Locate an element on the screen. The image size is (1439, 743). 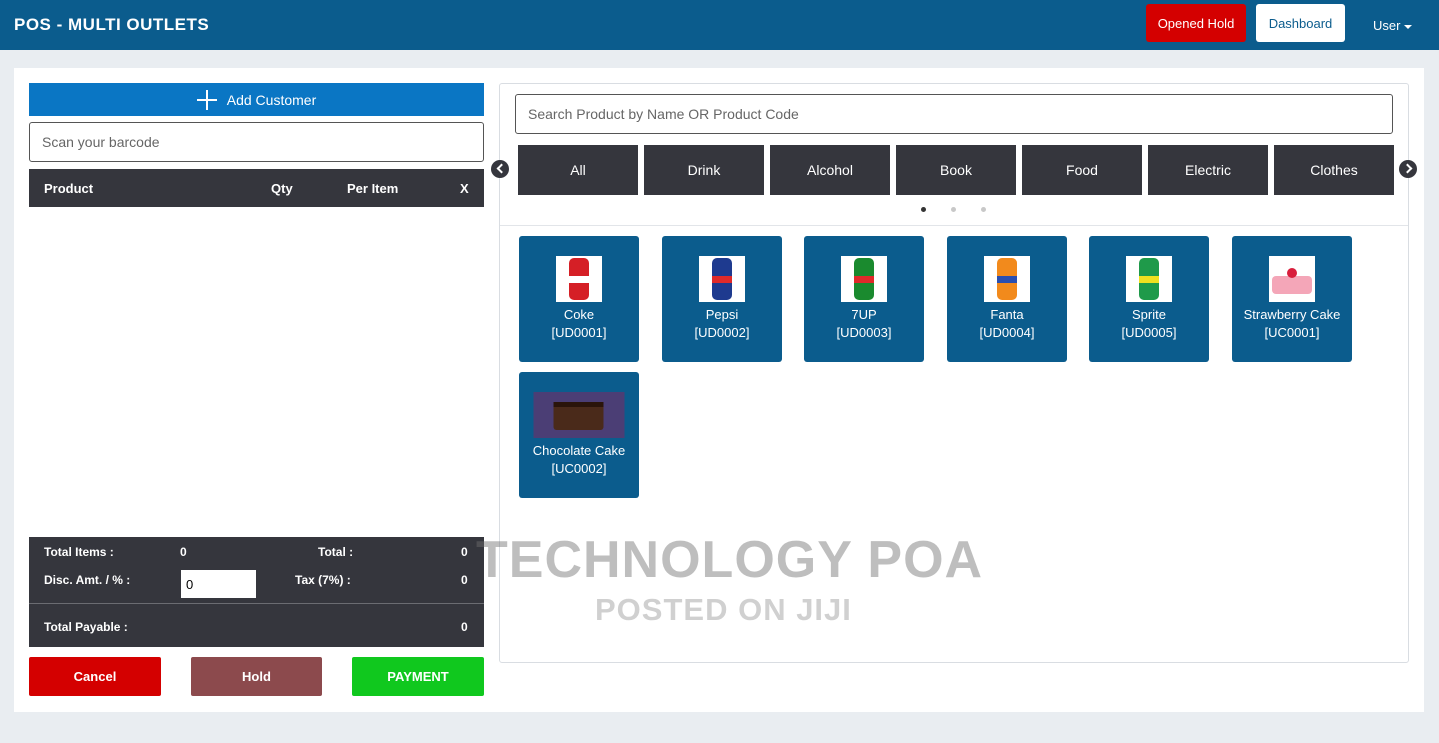
product-name: Coke is located at coordinates (579, 314).